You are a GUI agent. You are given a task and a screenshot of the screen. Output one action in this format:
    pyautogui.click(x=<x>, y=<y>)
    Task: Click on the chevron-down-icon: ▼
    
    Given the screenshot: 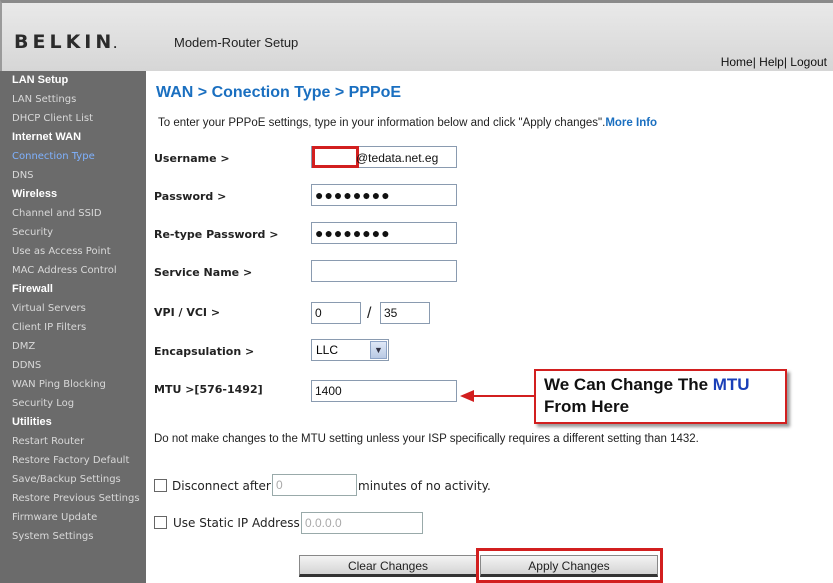 What is the action you would take?
    pyautogui.click(x=378, y=350)
    